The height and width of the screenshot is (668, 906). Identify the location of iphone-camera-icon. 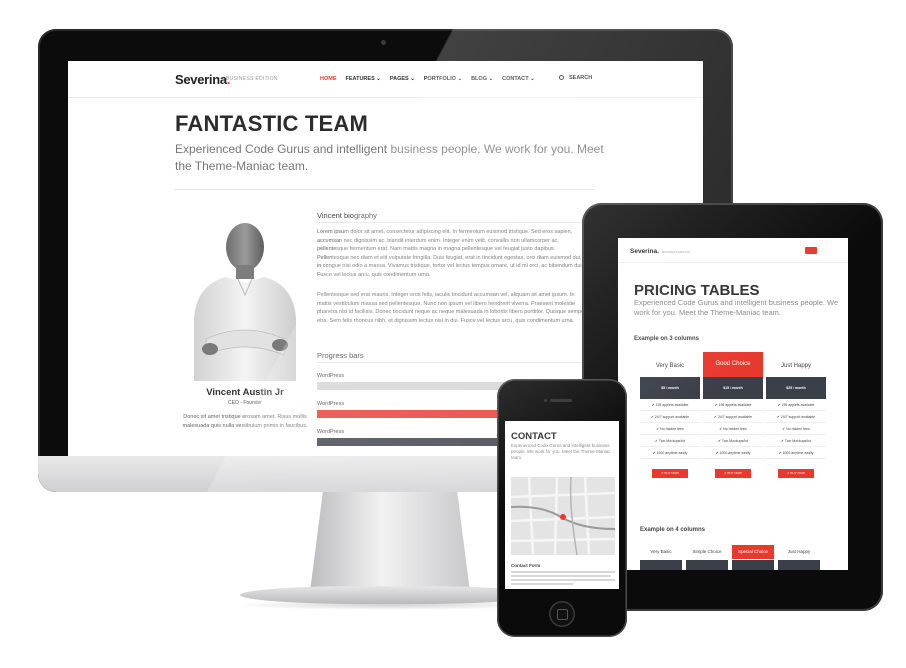
(545, 400).